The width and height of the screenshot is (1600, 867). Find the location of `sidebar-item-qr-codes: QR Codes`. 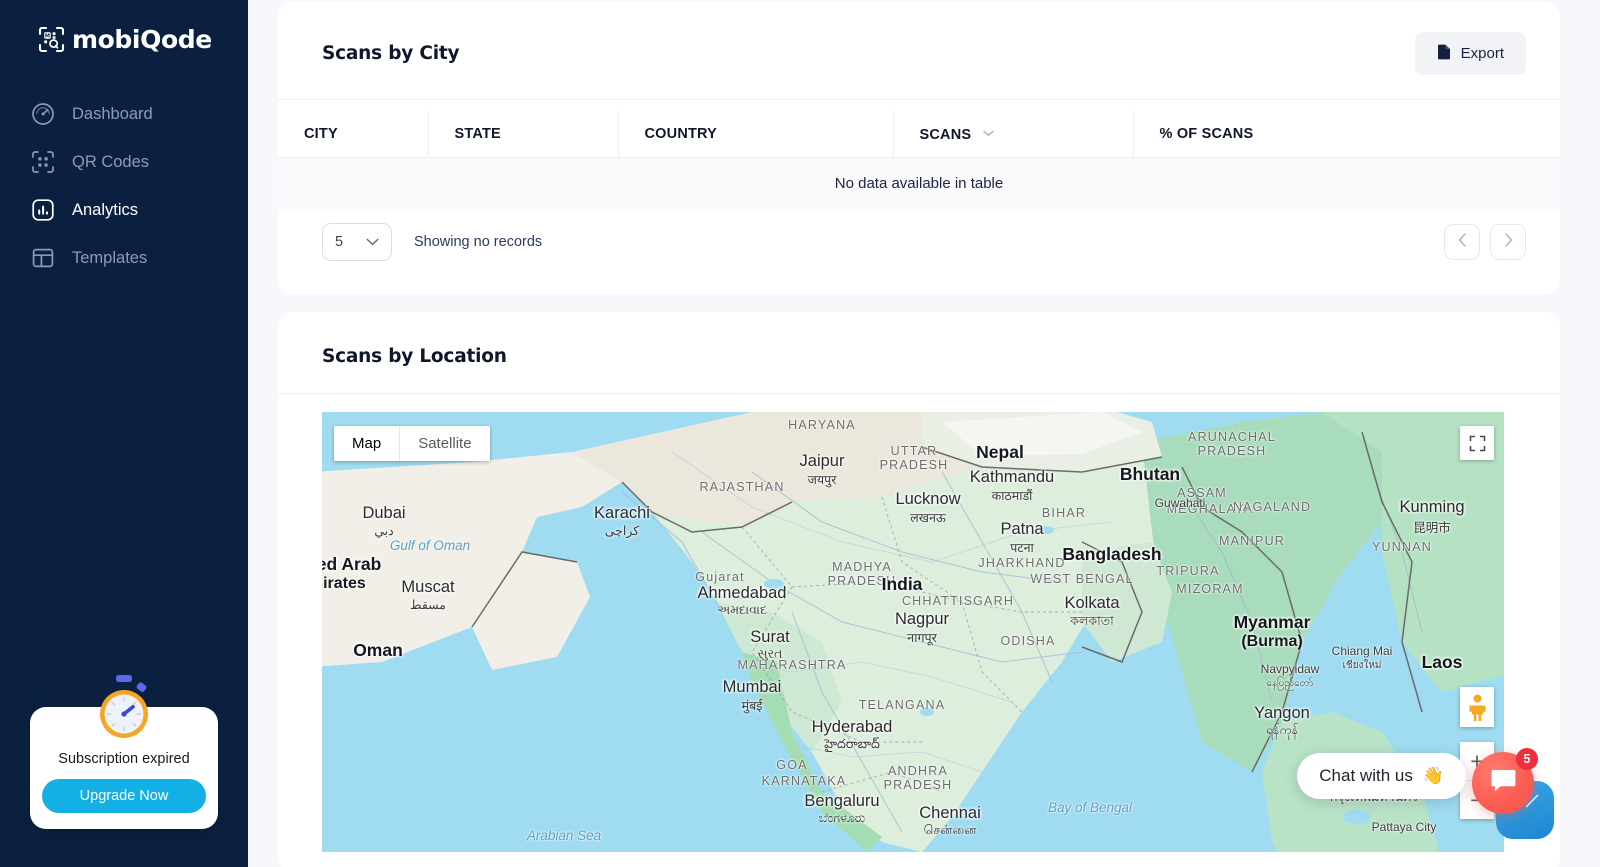

sidebar-item-qr-codes: QR Codes is located at coordinates (124, 162).